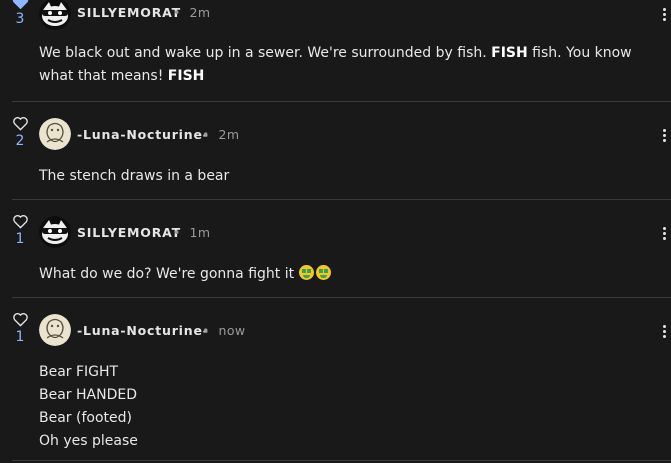 The image size is (671, 463). What do you see at coordinates (200, 232) in the screenshot?
I see `timestamp: 1m` at bounding box center [200, 232].